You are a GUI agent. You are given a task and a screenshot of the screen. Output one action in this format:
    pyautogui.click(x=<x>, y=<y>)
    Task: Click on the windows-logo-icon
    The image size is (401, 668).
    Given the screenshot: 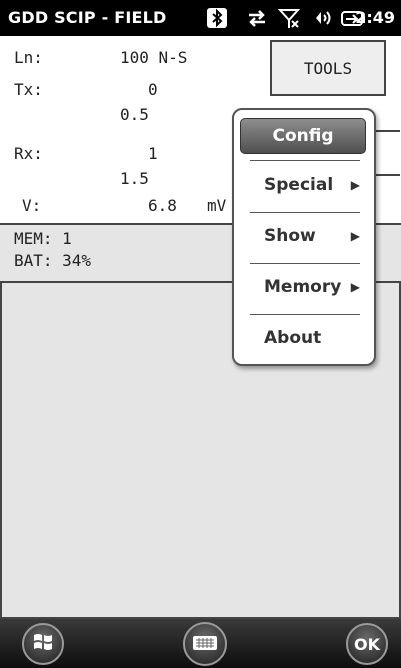 What is the action you would take?
    pyautogui.click(x=43, y=644)
    